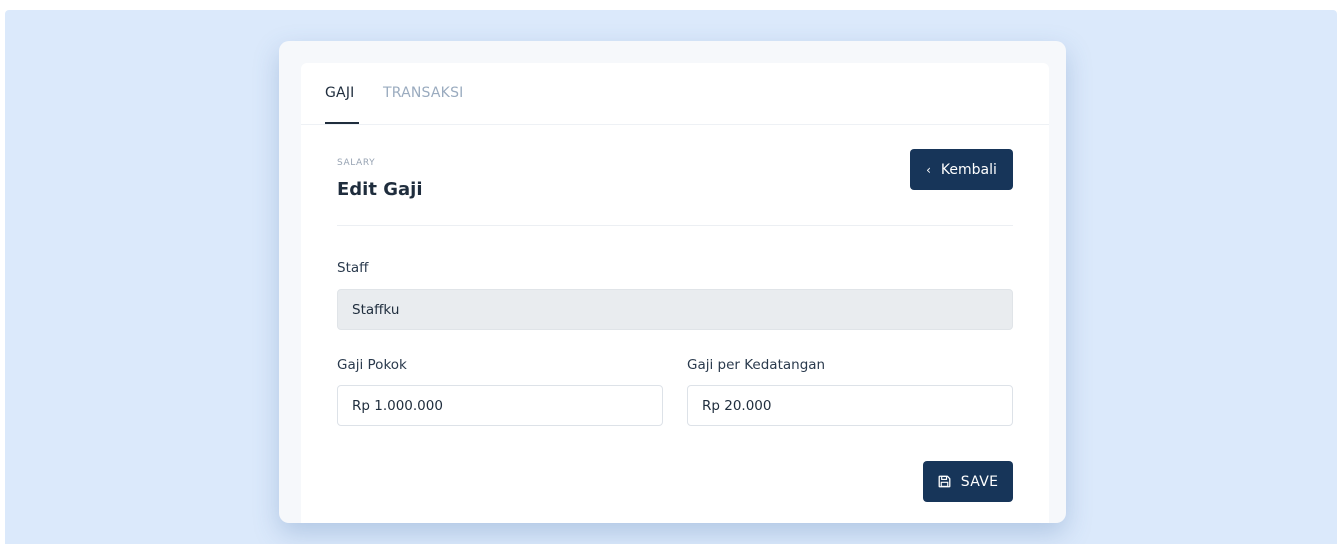 The height and width of the screenshot is (544, 1342). I want to click on per-attendance-value: Rp 20.000, so click(737, 405).